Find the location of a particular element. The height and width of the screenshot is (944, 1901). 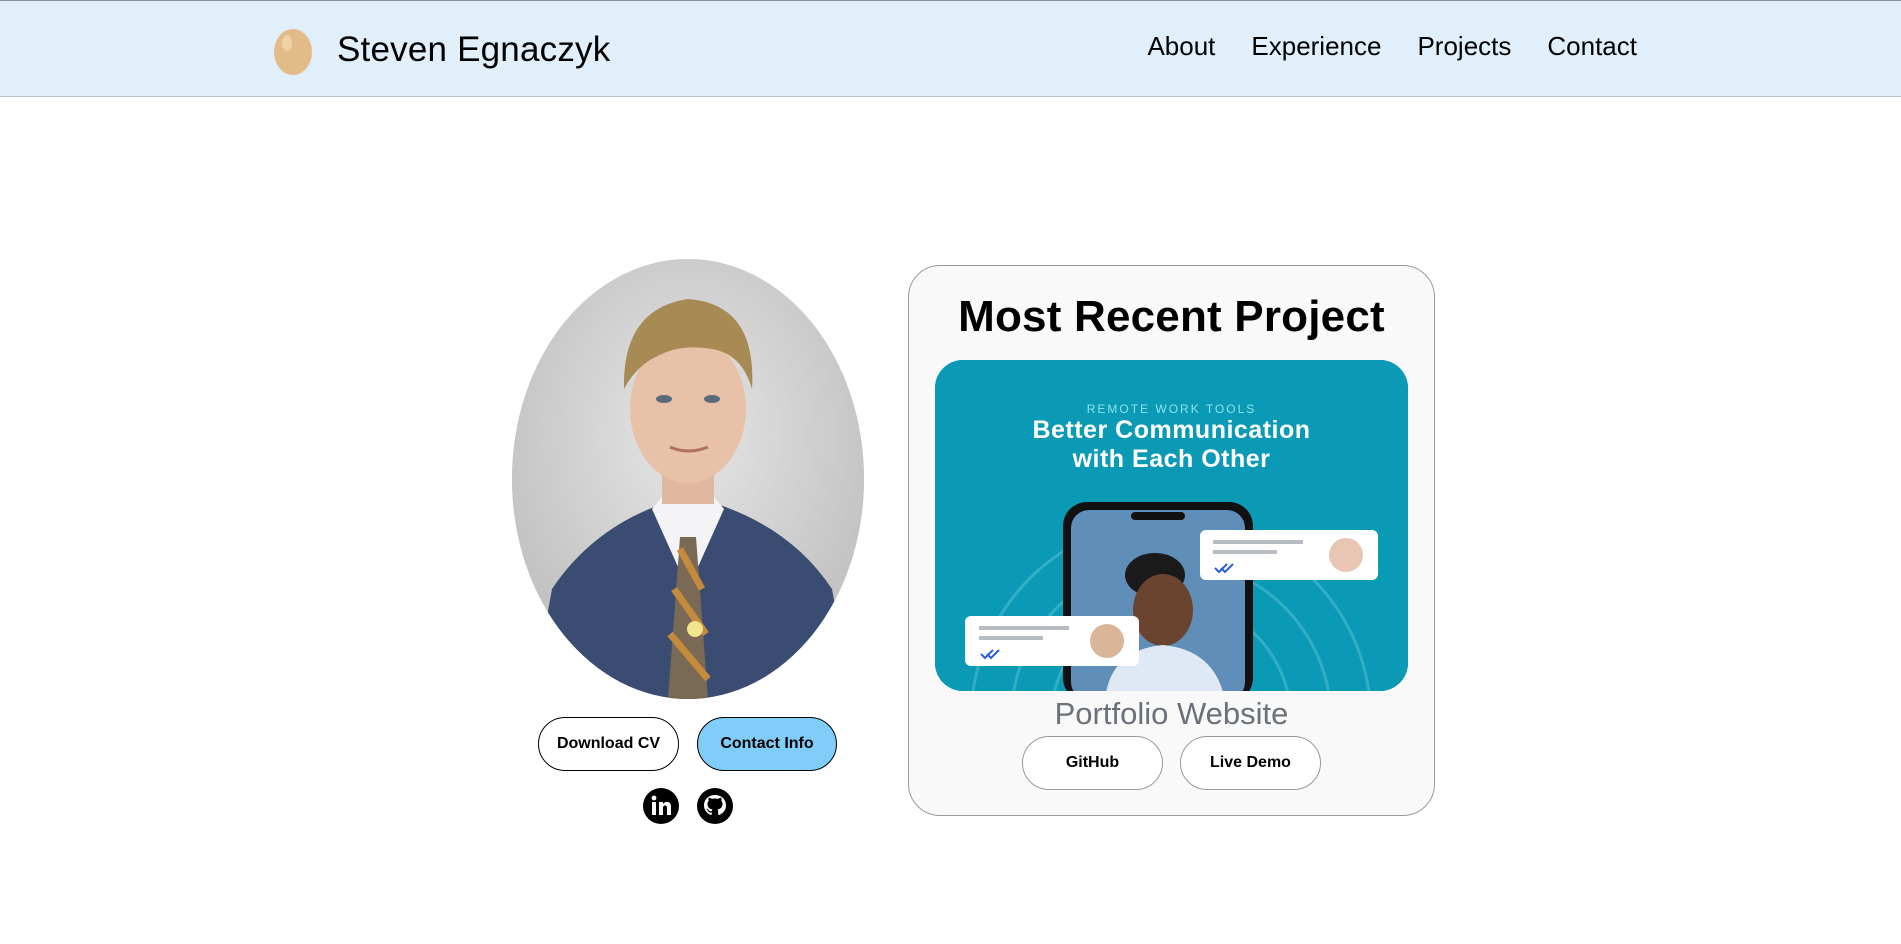

profile-photo is located at coordinates (688, 479).